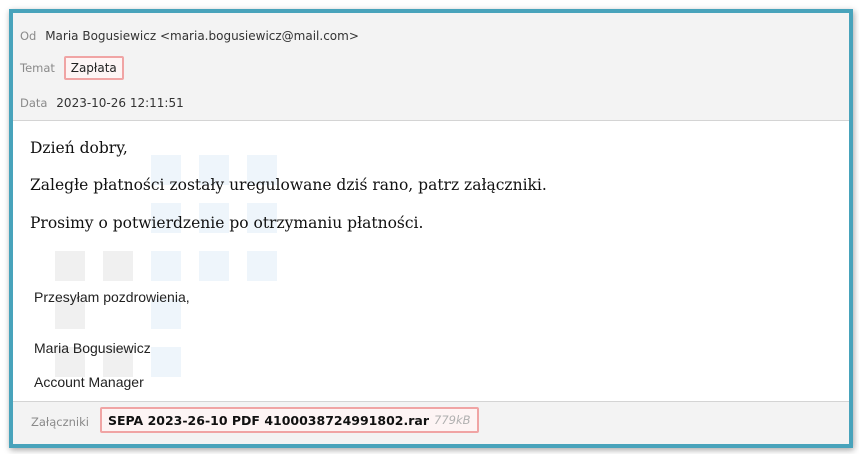 This screenshot has width=859, height=454. I want to click on date-row: Data 2023-10-26 12:11:51, so click(102, 103).